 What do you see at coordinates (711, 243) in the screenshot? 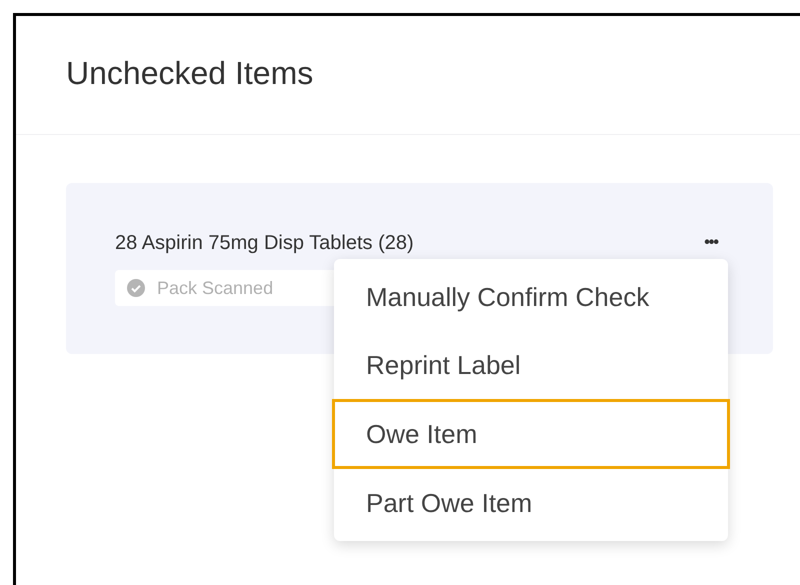
I see `more-button: •••` at bounding box center [711, 243].